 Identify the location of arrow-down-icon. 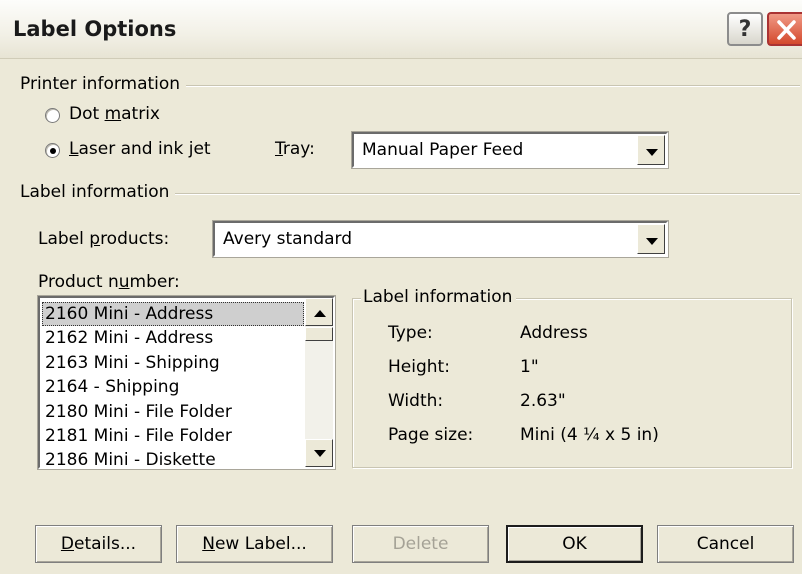
(320, 453).